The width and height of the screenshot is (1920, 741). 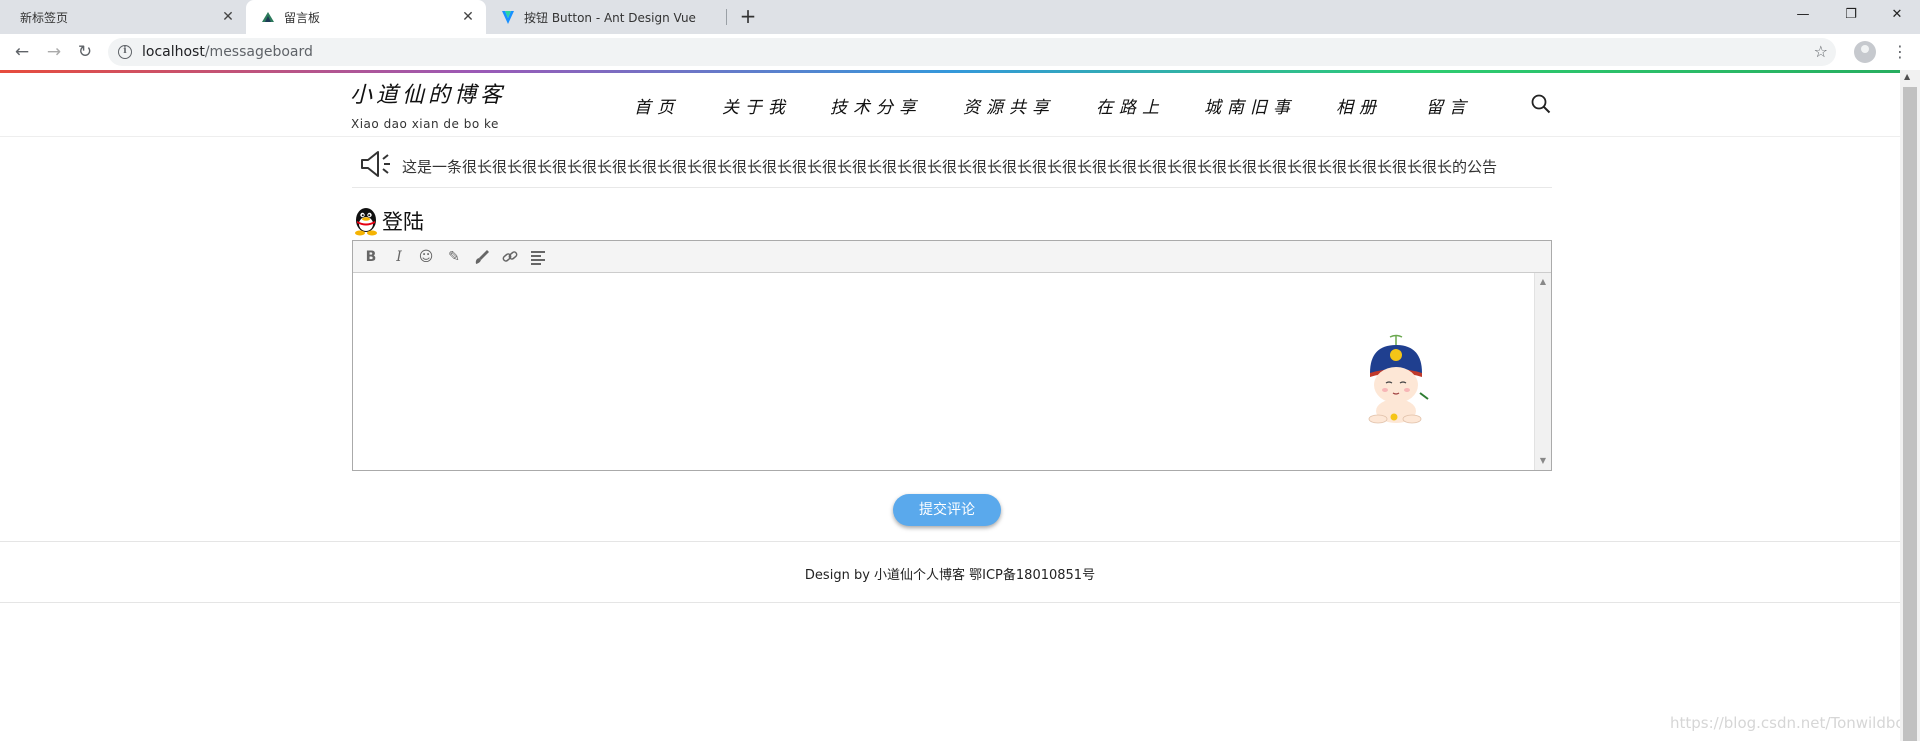 I want to click on editor-toolbar: B I ☺ ✎, so click(x=952, y=257).